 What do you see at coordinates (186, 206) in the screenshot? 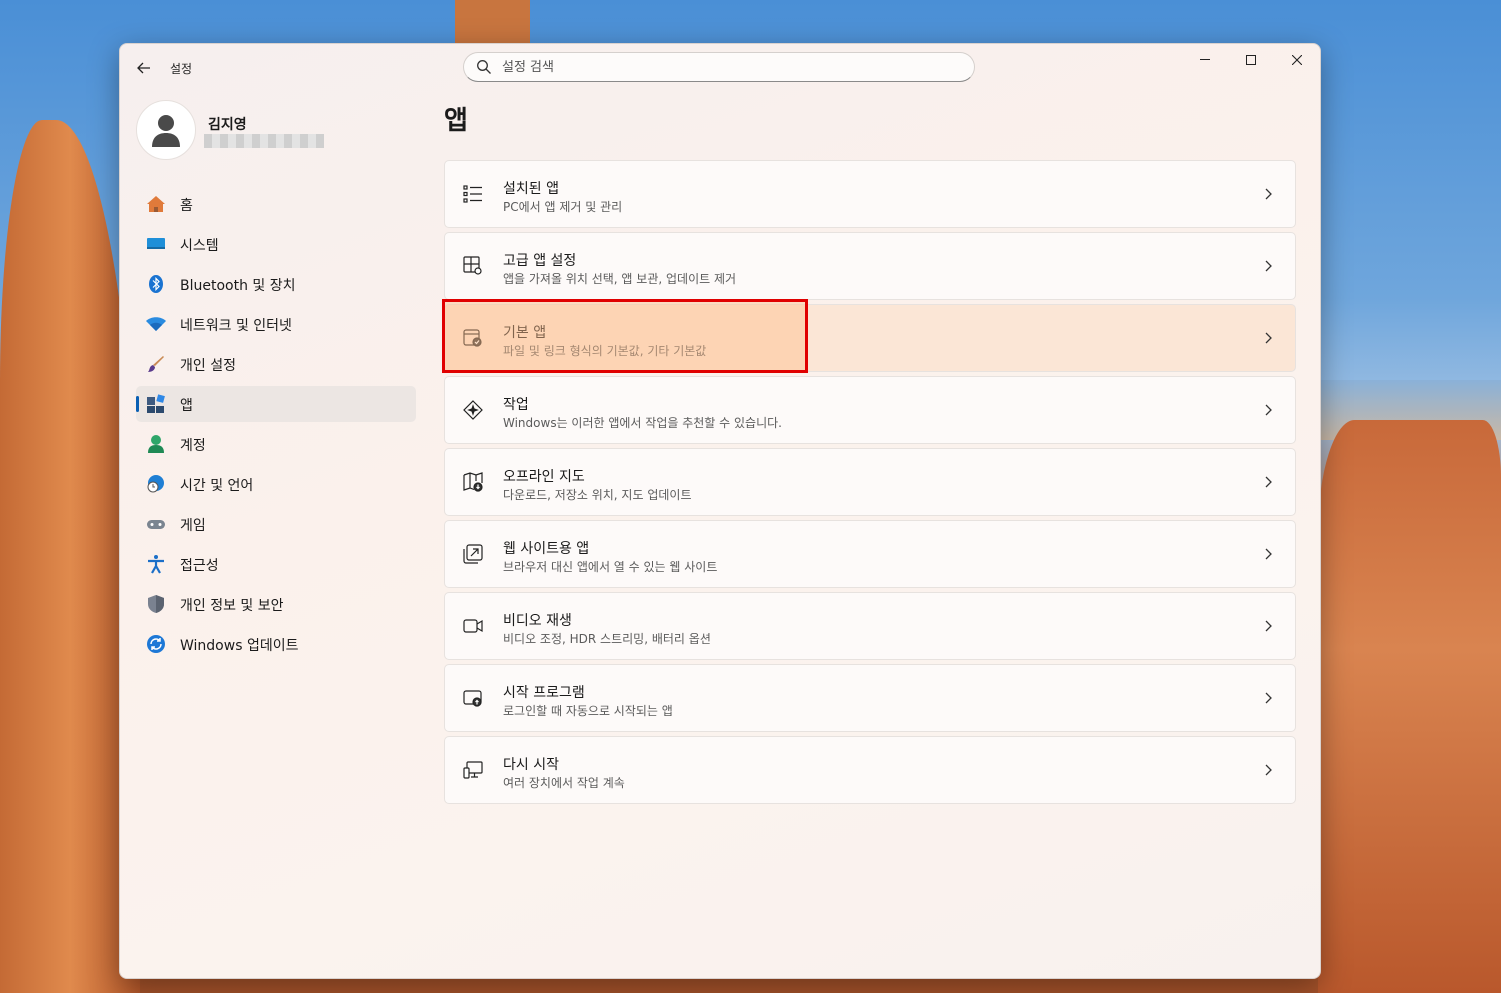
I see `sidebar-item-label: 홈` at bounding box center [186, 206].